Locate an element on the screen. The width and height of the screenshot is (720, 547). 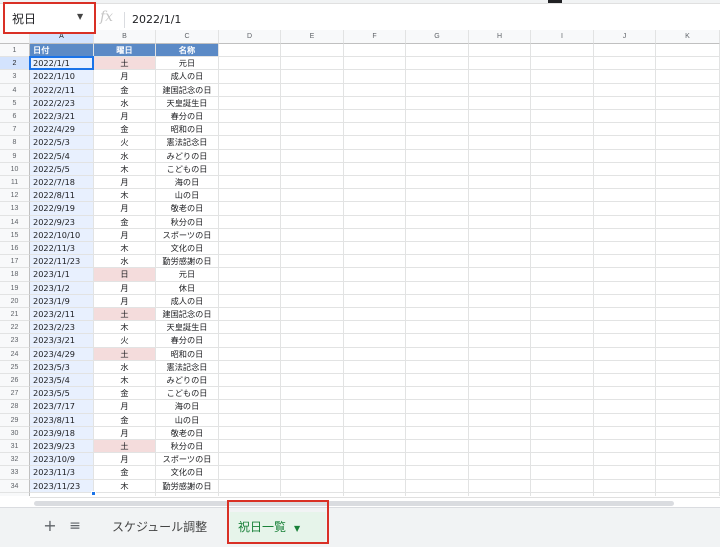
holiday-name-cell: 春分の日 is located at coordinates (187, 341).